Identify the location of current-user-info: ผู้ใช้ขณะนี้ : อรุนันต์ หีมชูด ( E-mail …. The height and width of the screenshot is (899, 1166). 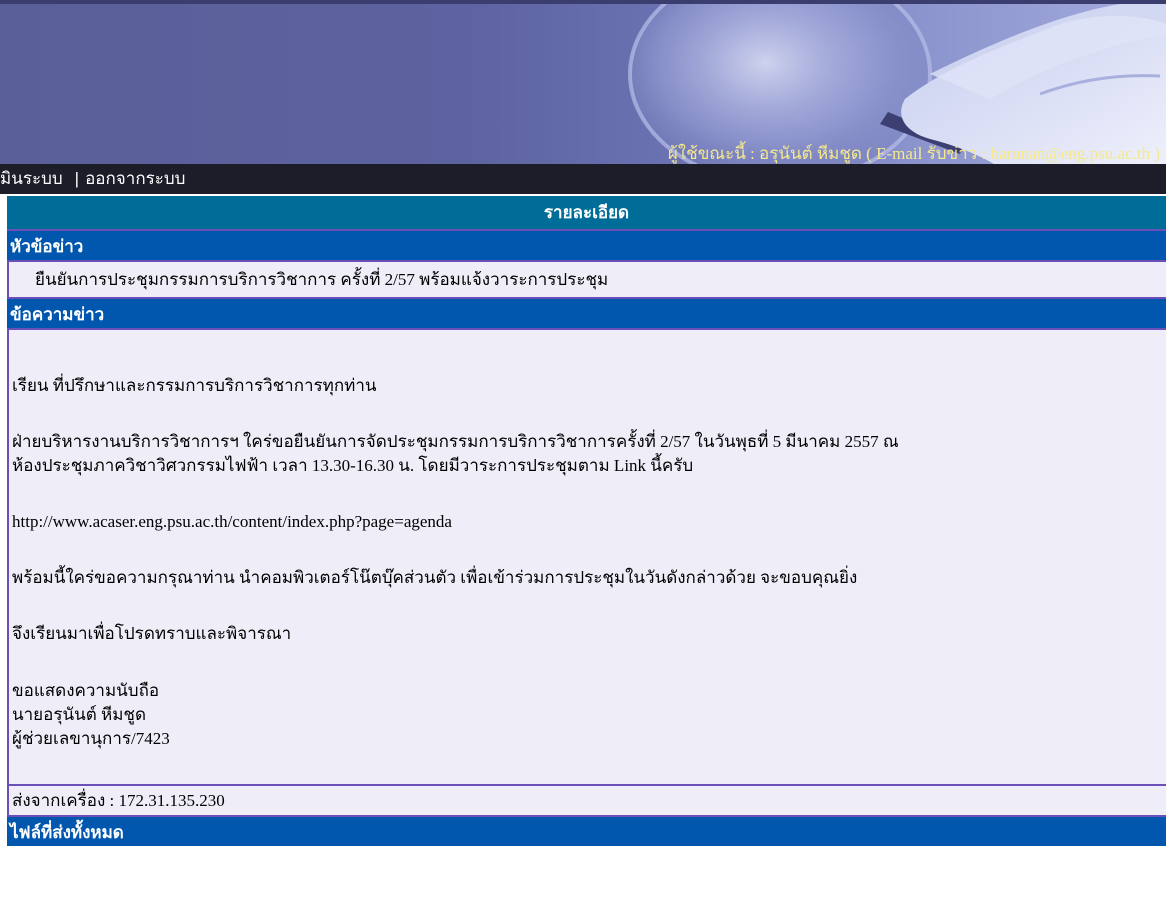
(913, 153).